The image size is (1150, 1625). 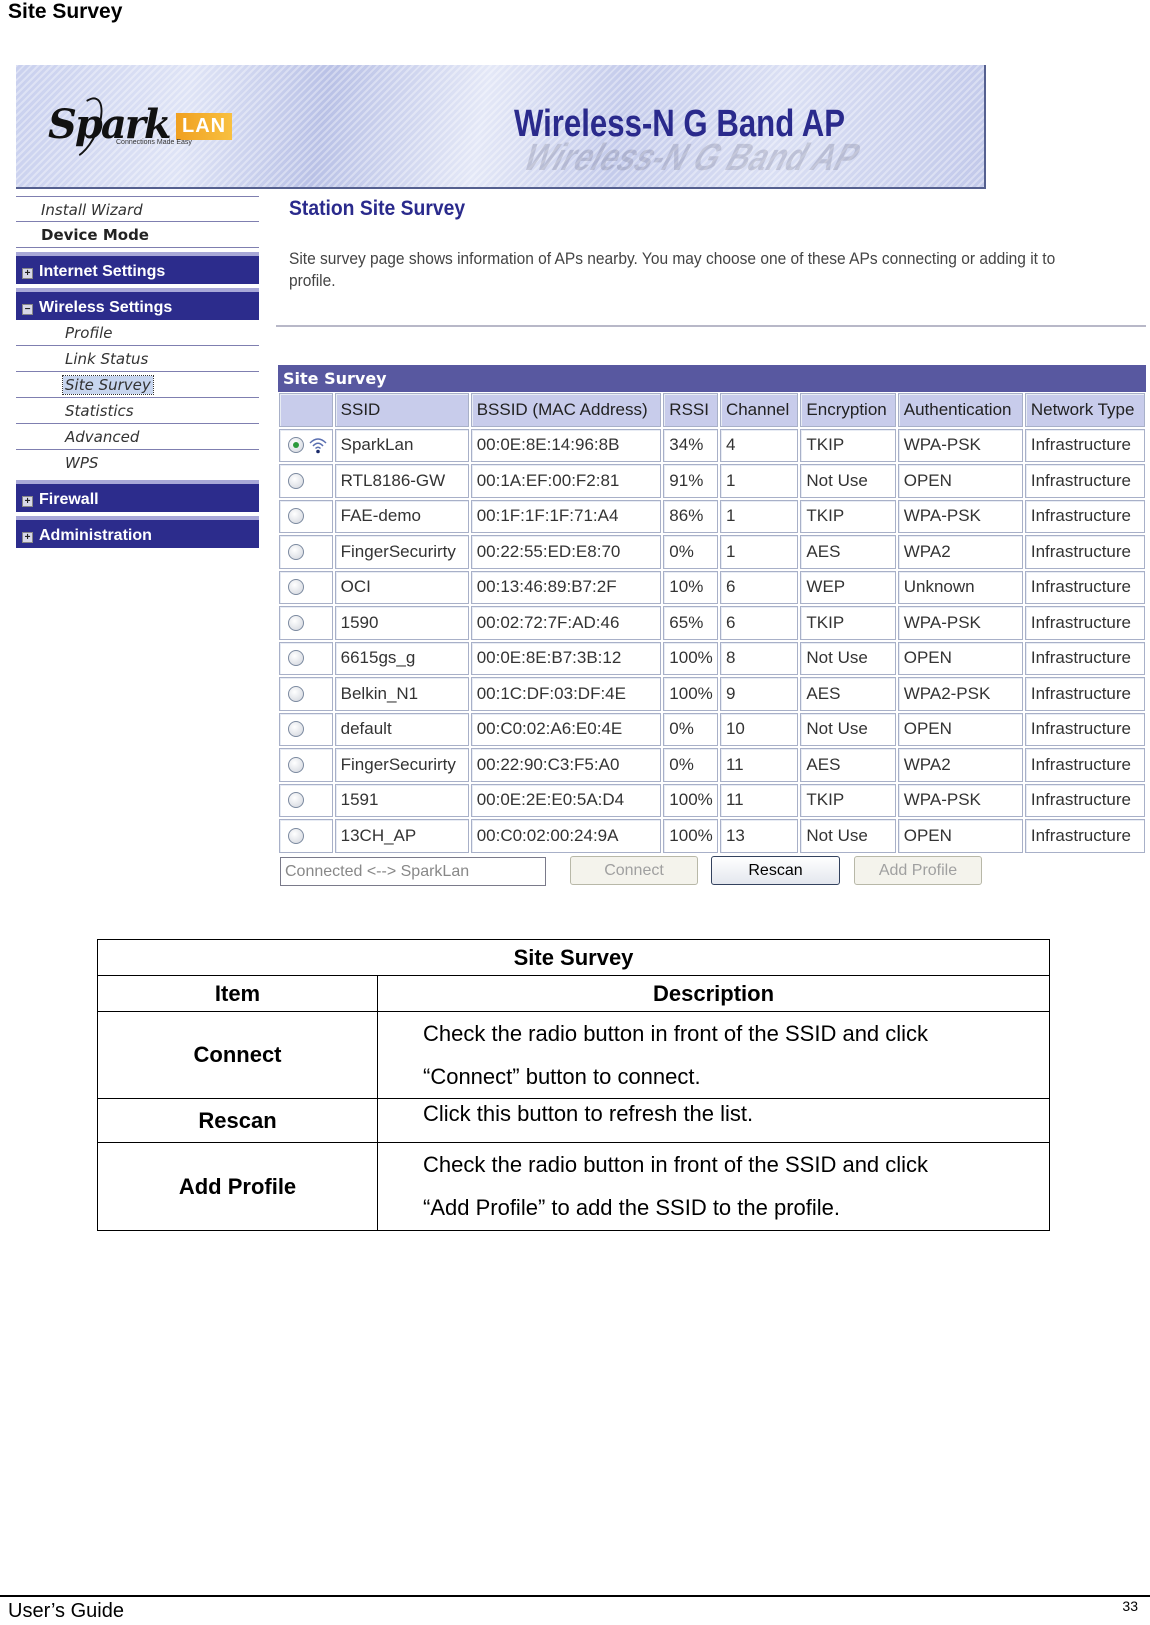 I want to click on sidebar-section-firewall: + Firewall, so click(x=137, y=496).